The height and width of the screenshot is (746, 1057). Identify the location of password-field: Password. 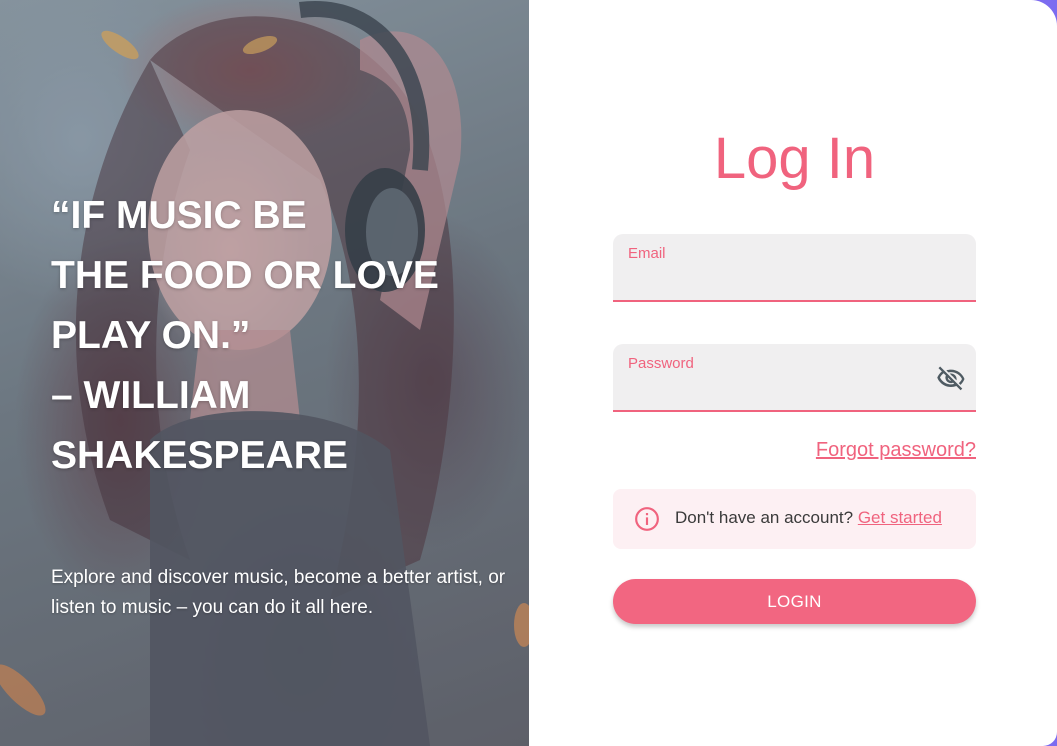
(794, 378).